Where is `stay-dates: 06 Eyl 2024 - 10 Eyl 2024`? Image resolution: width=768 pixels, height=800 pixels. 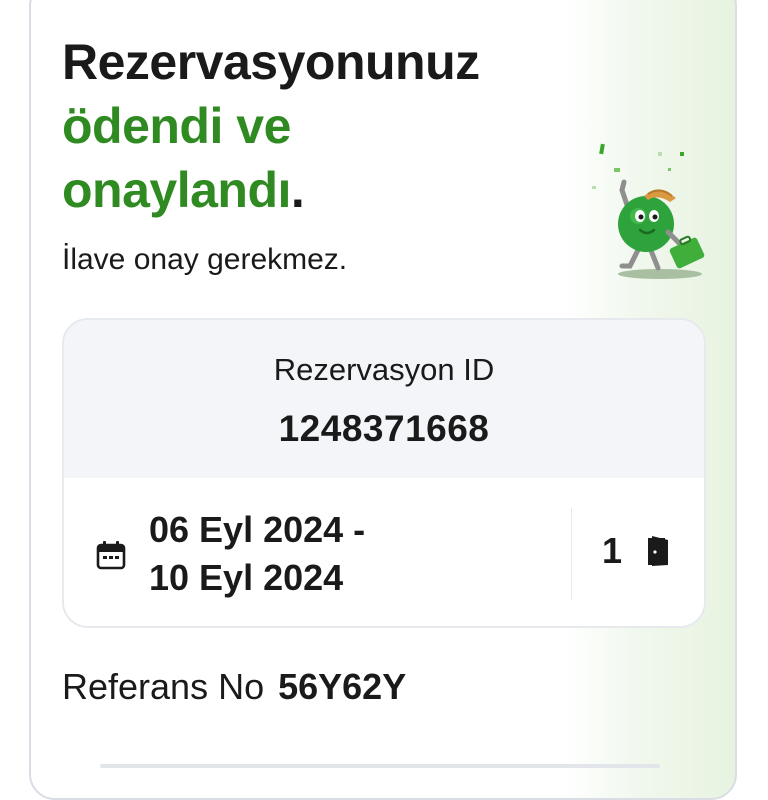 stay-dates: 06 Eyl 2024 - 10 Eyl 2024 is located at coordinates (257, 554).